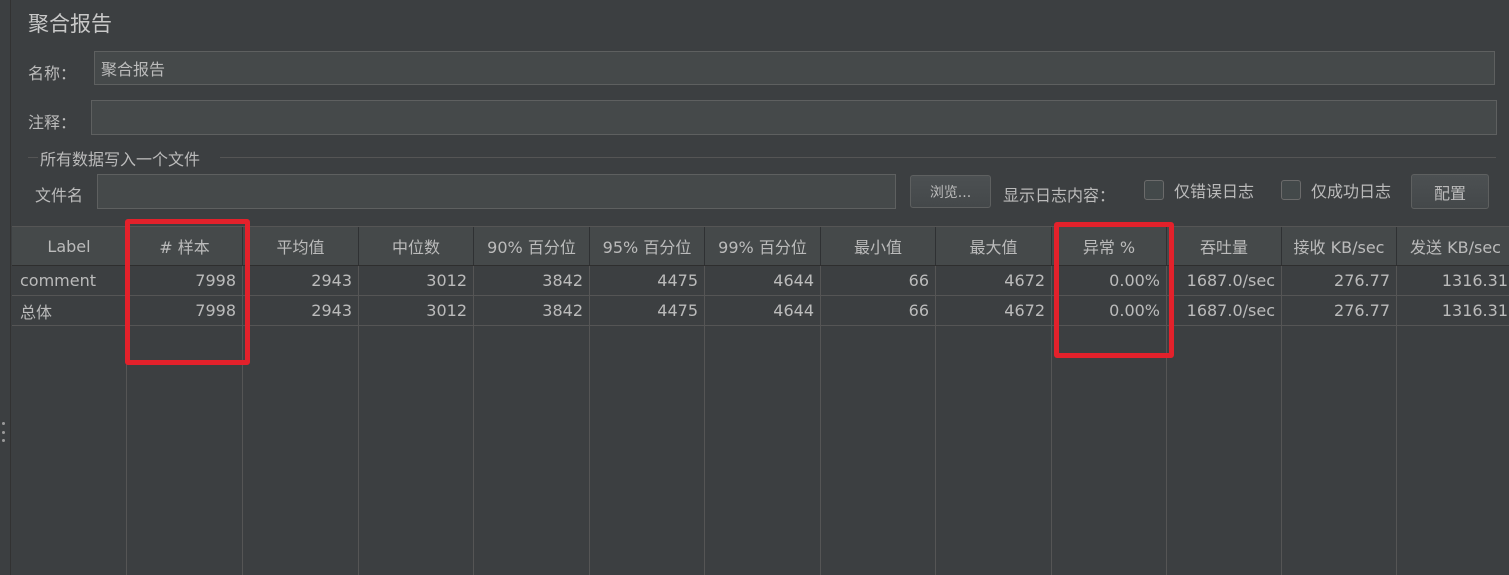 This screenshot has height=575, width=1509. I want to click on column-header: 吞吐量, so click(1224, 246).